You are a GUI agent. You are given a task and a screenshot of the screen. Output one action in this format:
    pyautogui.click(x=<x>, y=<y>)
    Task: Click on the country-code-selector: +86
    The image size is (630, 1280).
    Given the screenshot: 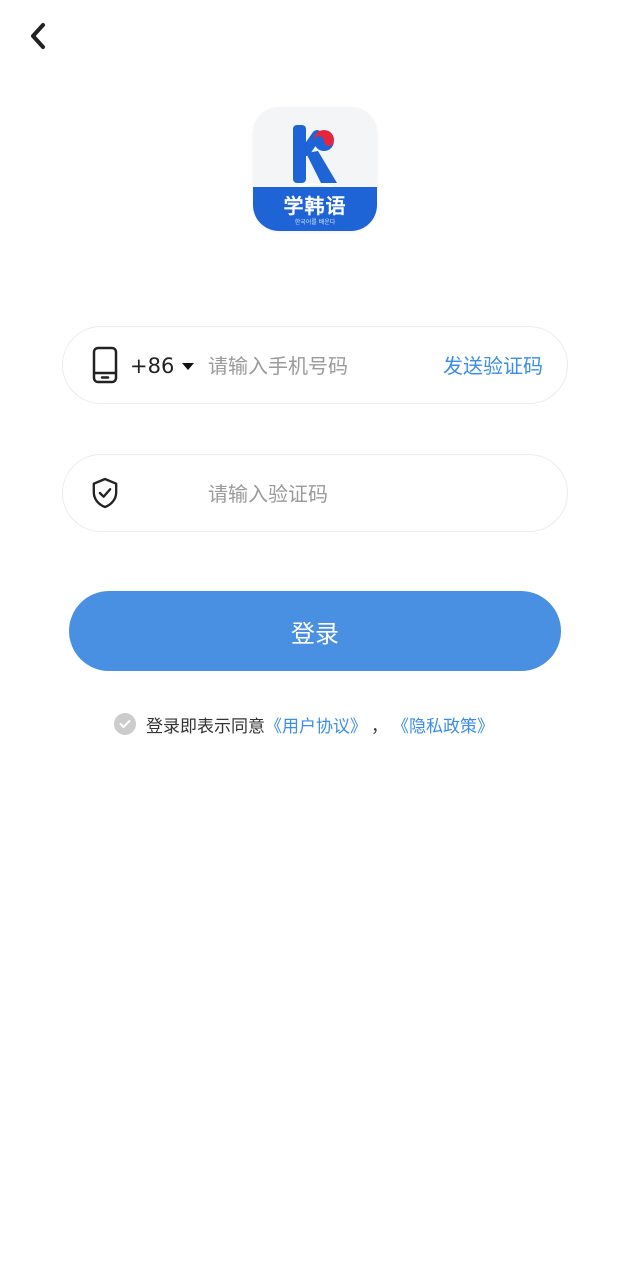 What is the action you would take?
    pyautogui.click(x=162, y=366)
    